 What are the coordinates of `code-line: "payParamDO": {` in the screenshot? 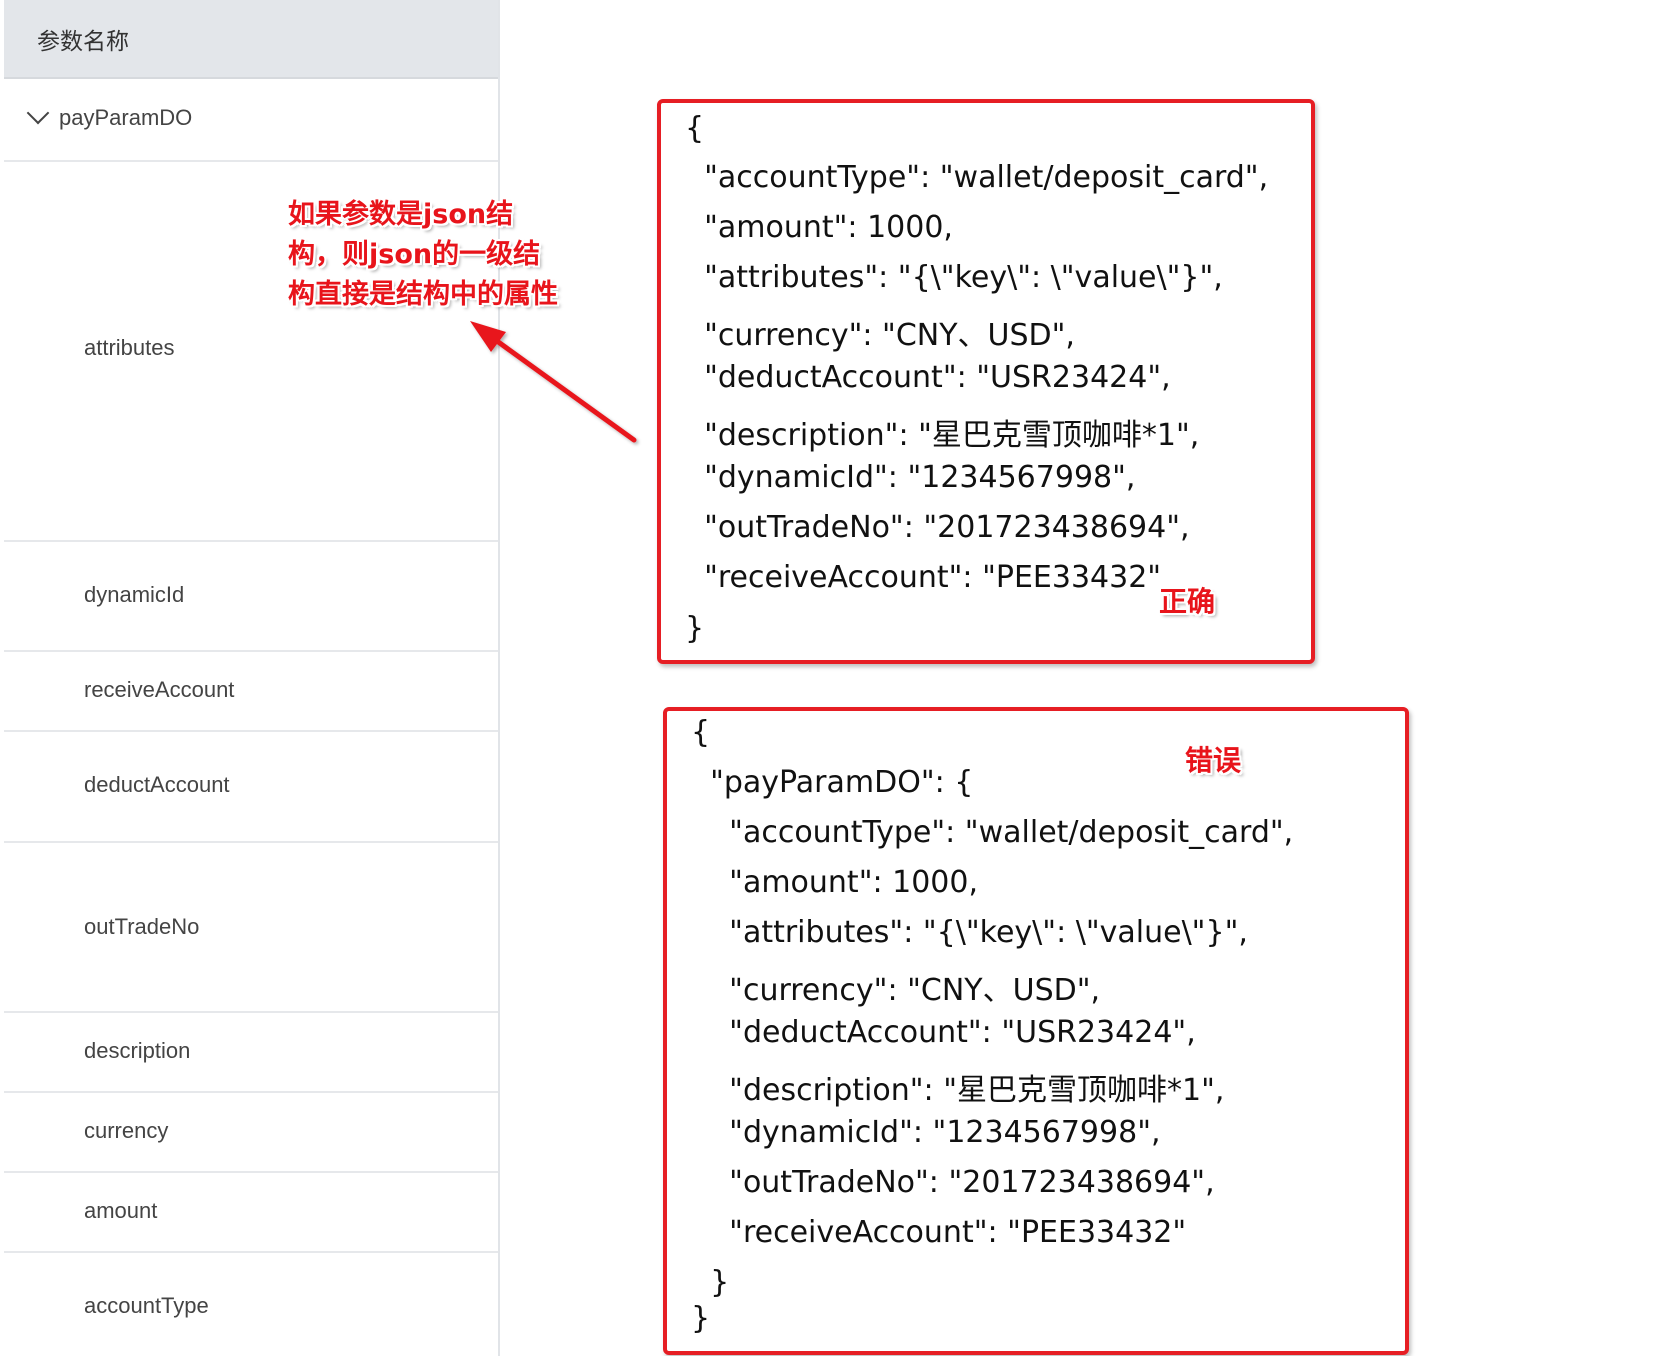 It's located at (832, 782).